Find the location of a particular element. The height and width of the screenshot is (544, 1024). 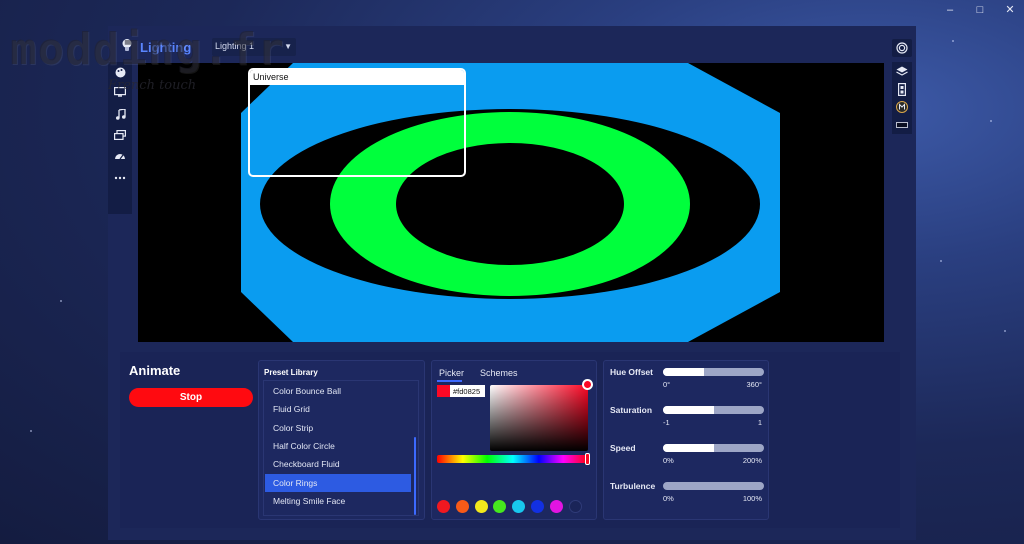

more-icon is located at coordinates (120, 178).